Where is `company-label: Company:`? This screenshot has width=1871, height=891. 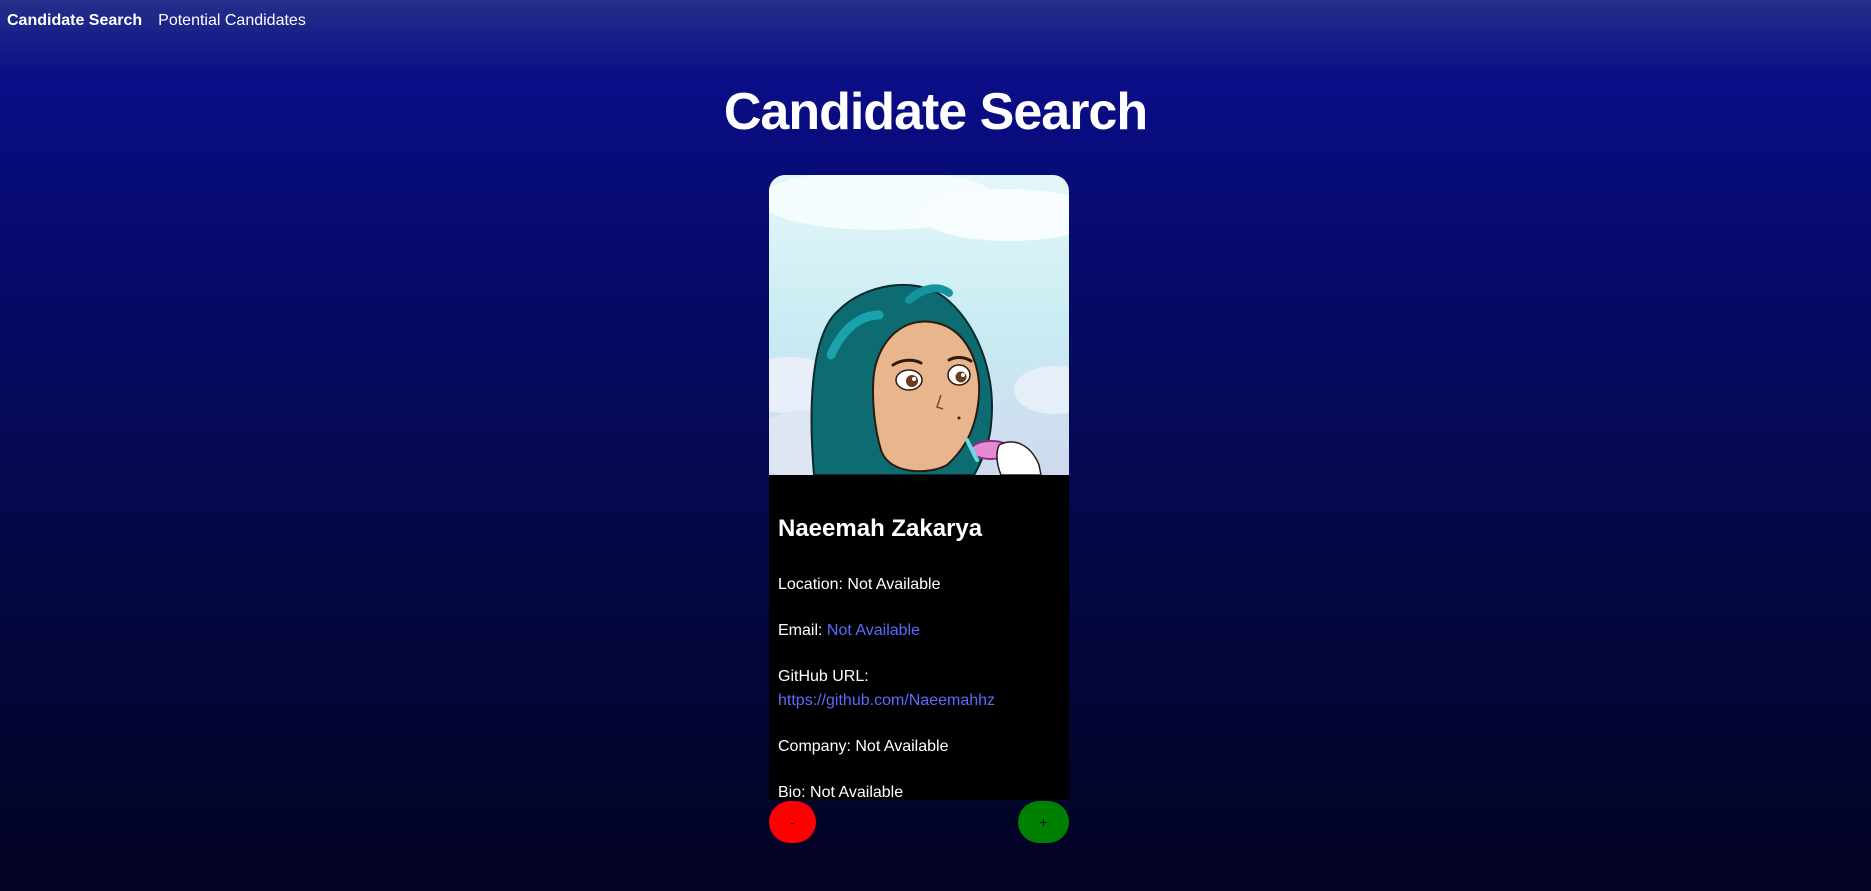 company-label: Company: is located at coordinates (814, 746).